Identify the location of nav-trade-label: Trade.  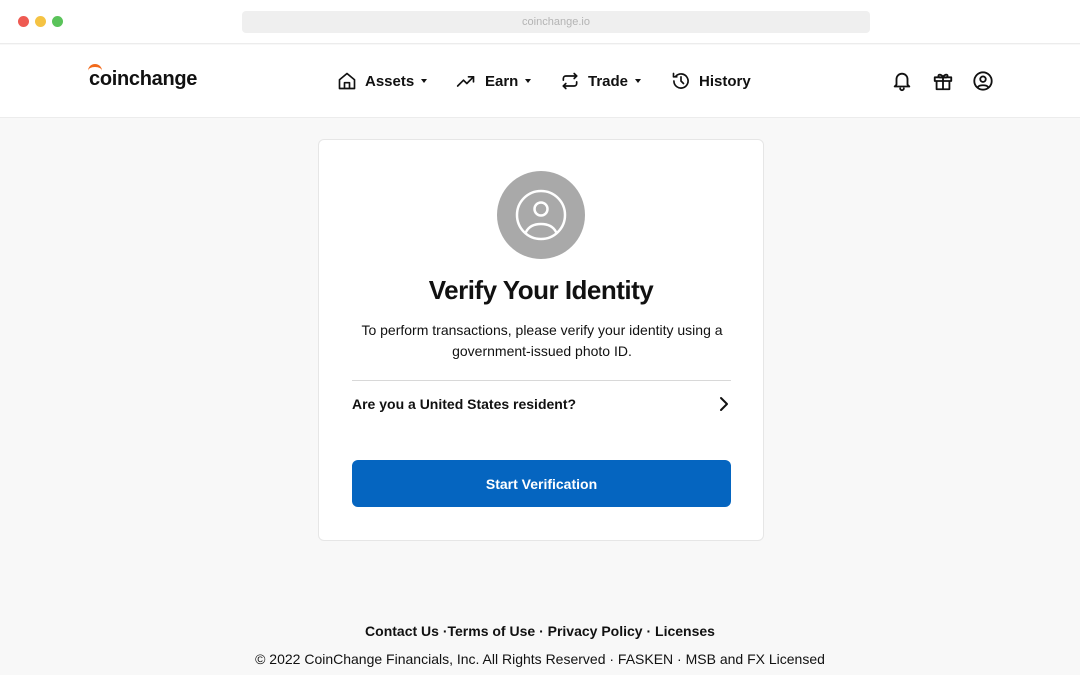
(608, 81).